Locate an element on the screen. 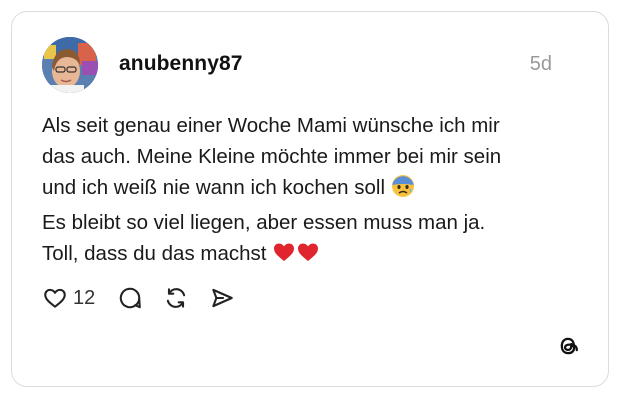 The width and height of the screenshot is (620, 398). comment-button is located at coordinates (130, 298).